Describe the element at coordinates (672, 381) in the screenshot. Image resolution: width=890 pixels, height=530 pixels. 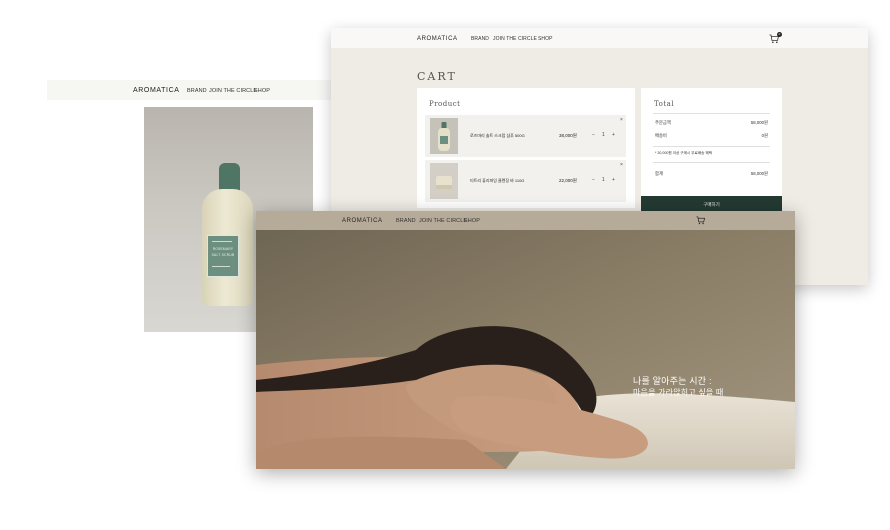
I see `hero-headline: 나를 알아주는 시간 :` at that location.